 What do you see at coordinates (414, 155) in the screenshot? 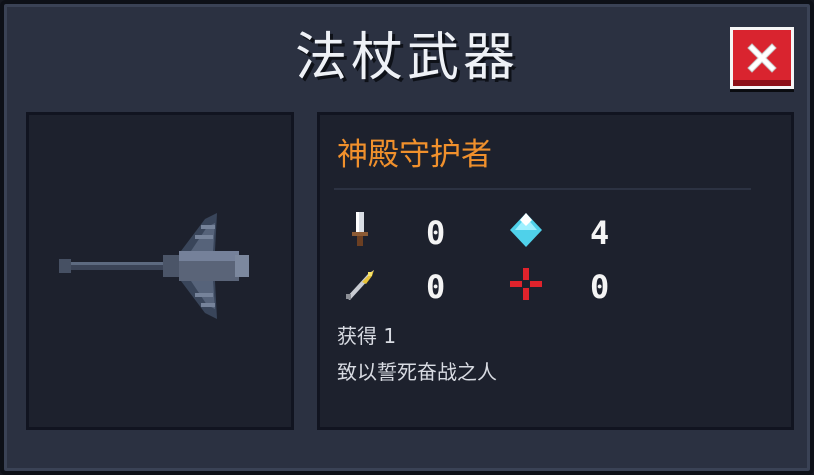
I see `weapon-name: 神殿守护者` at bounding box center [414, 155].